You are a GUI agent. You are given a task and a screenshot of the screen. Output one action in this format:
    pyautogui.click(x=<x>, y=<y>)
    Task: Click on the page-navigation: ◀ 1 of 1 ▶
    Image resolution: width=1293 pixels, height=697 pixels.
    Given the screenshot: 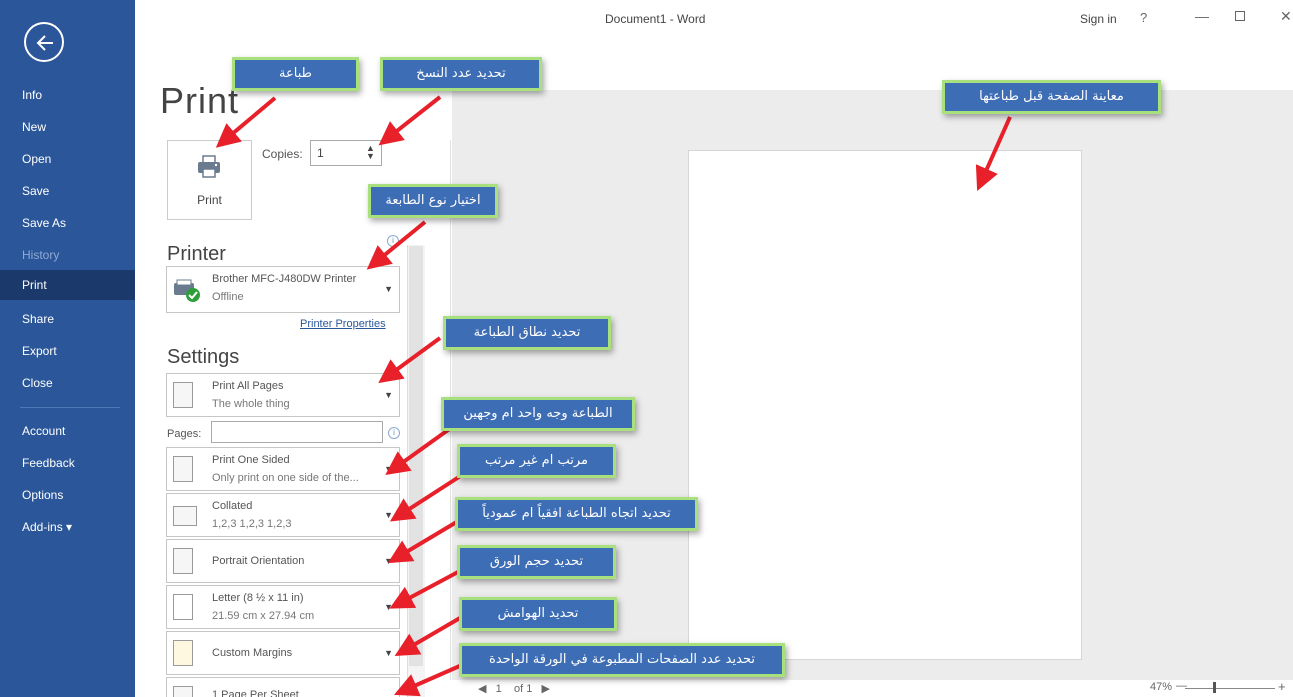 What is the action you would take?
    pyautogui.click(x=514, y=688)
    